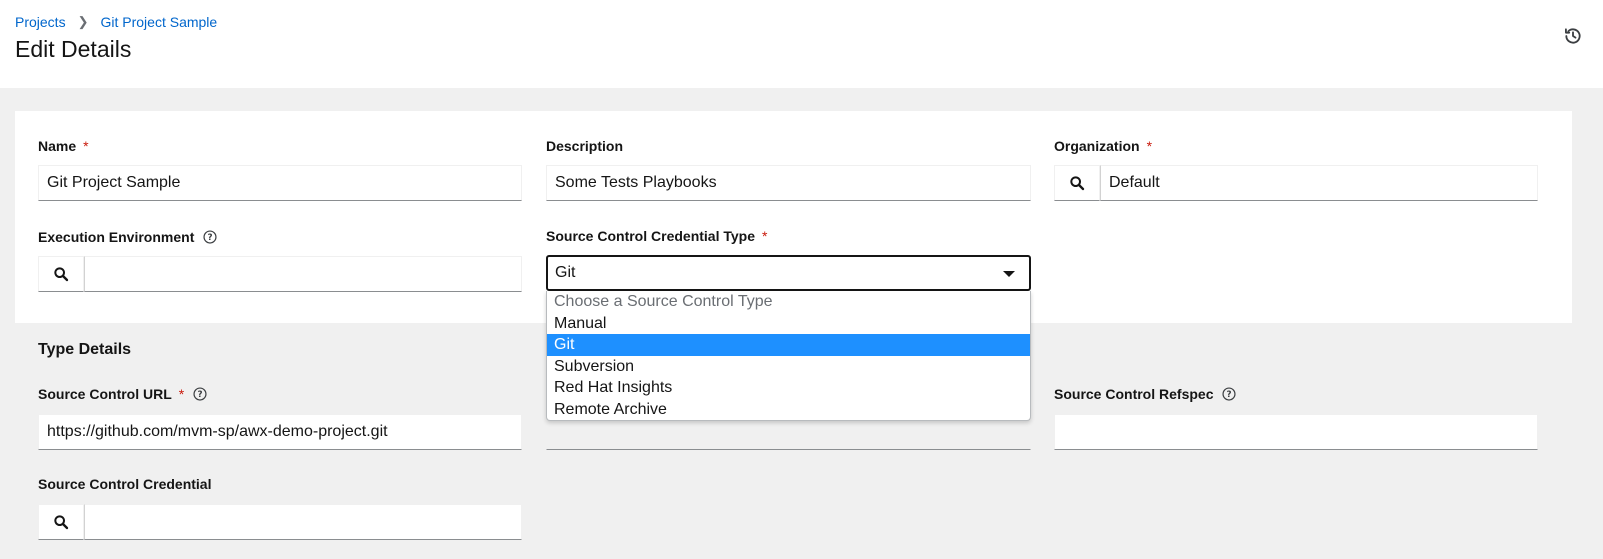 The width and height of the screenshot is (1603, 559). Describe the element at coordinates (788, 273) in the screenshot. I see `scm-type-select: Git` at that location.